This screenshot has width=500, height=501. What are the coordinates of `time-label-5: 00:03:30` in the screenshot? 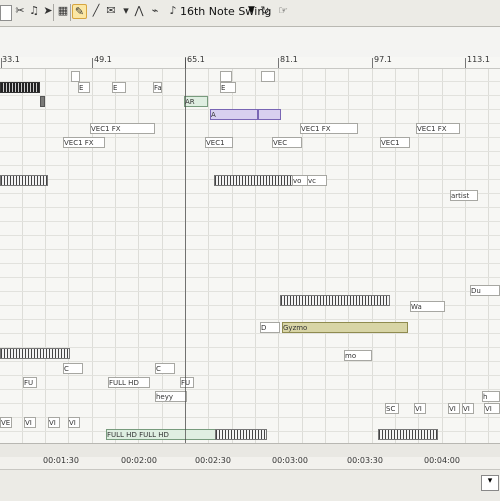 It's located at (365, 460).